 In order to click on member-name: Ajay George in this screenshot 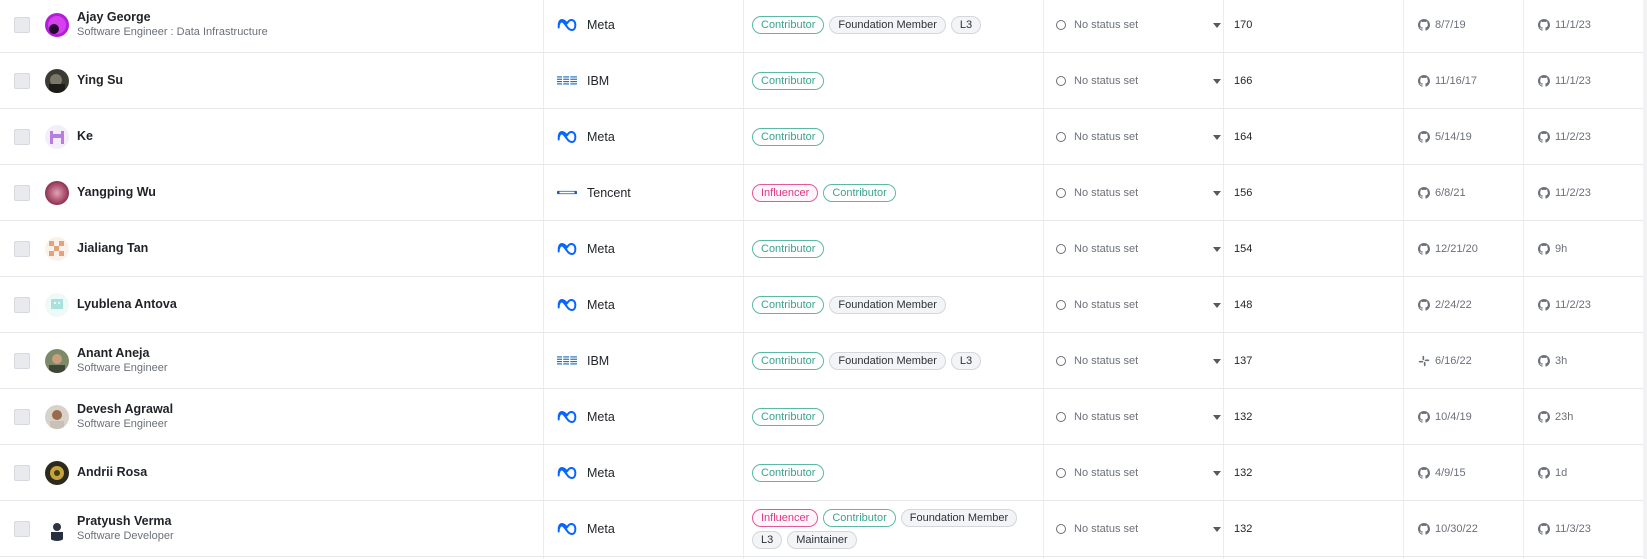, I will do `click(172, 17)`.